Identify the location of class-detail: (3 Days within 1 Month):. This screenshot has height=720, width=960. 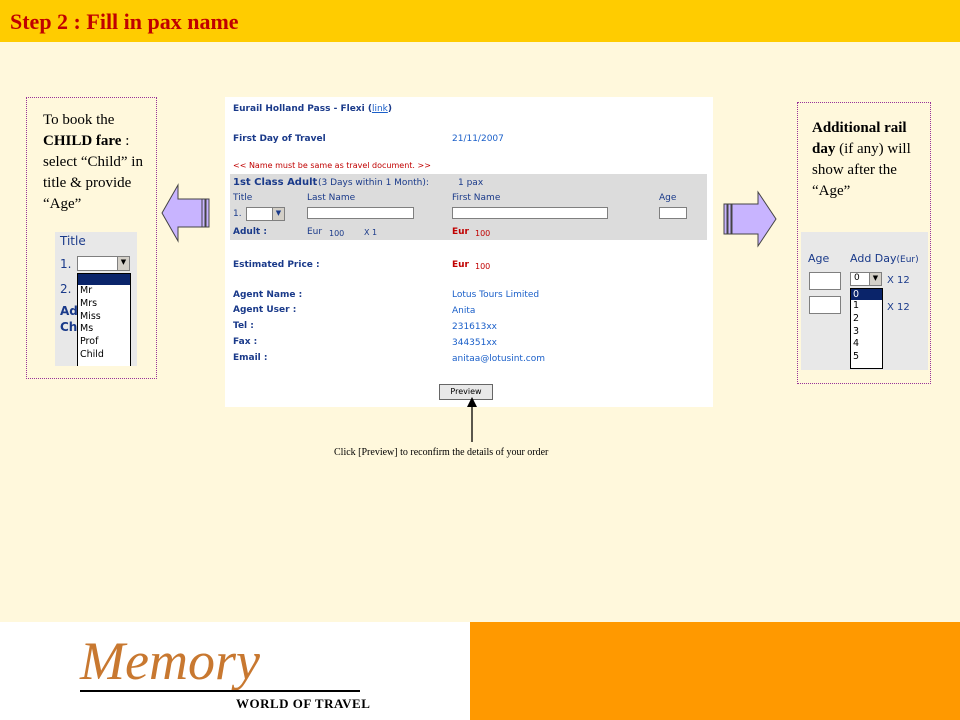
(373, 183).